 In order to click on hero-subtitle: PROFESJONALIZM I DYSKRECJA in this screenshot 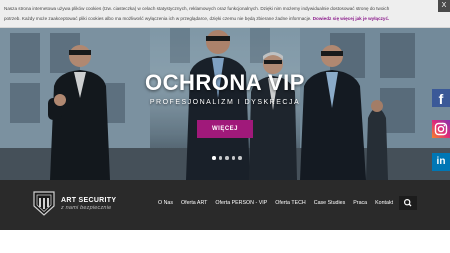, I will do `click(225, 102)`.